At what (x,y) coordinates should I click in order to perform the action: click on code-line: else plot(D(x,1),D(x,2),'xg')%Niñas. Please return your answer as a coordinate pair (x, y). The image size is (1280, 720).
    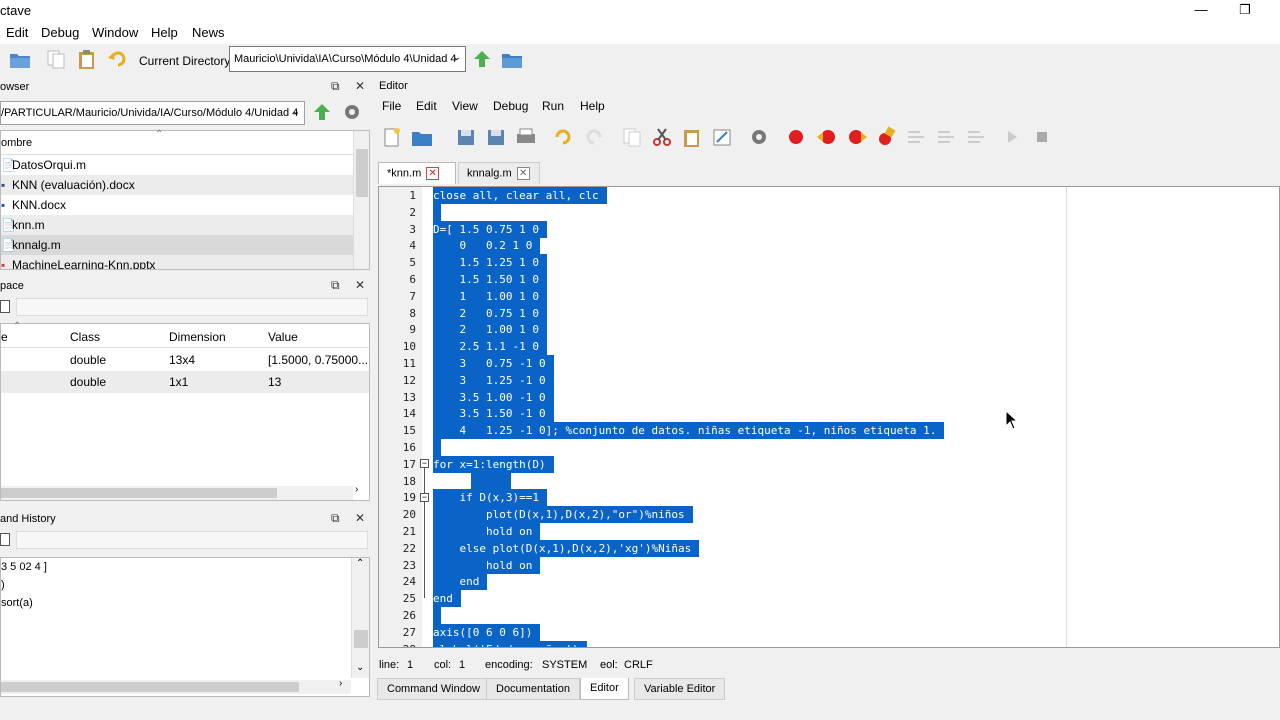
    Looking at the image, I should click on (566, 548).